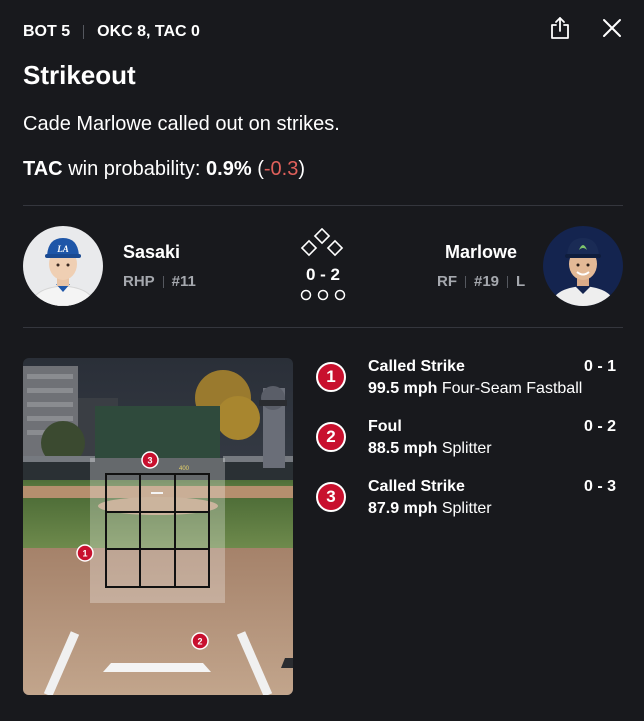  What do you see at coordinates (599, 486) in the screenshot?
I see `pitch-count: 0 - 3` at bounding box center [599, 486].